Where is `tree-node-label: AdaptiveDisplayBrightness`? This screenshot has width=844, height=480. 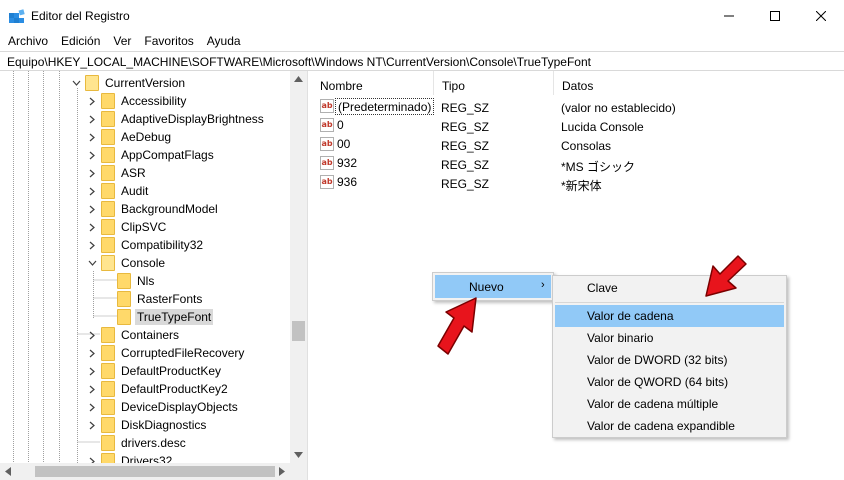 tree-node-label: AdaptiveDisplayBrightness is located at coordinates (192, 119).